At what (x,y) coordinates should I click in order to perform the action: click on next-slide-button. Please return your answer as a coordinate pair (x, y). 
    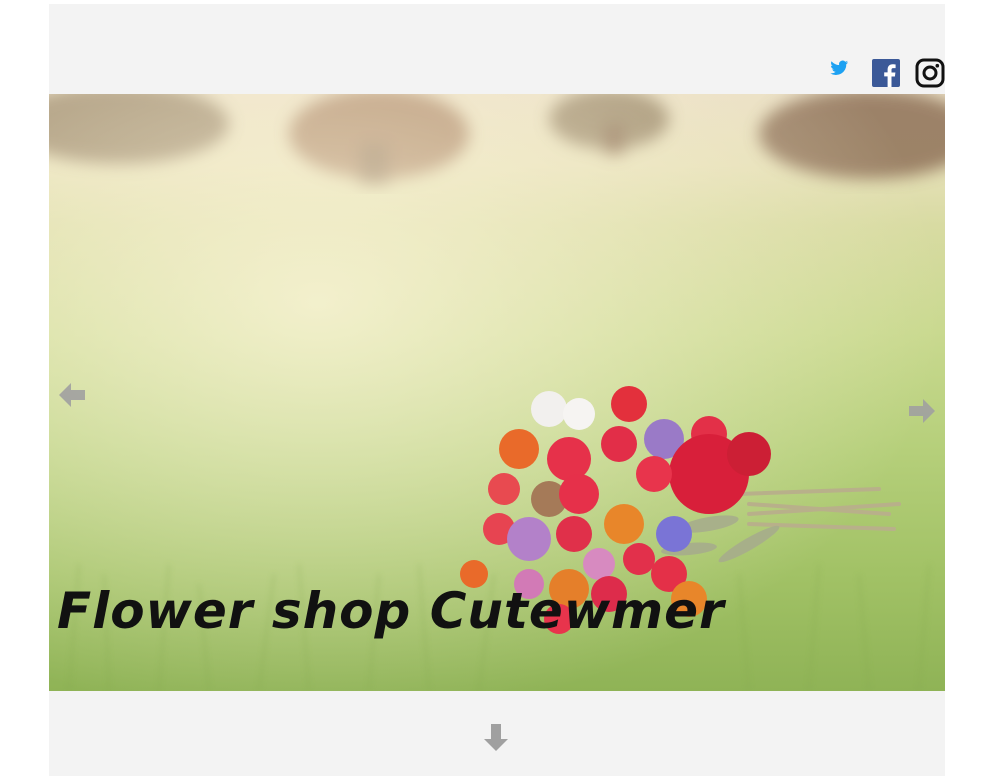
    Looking at the image, I should click on (922, 411).